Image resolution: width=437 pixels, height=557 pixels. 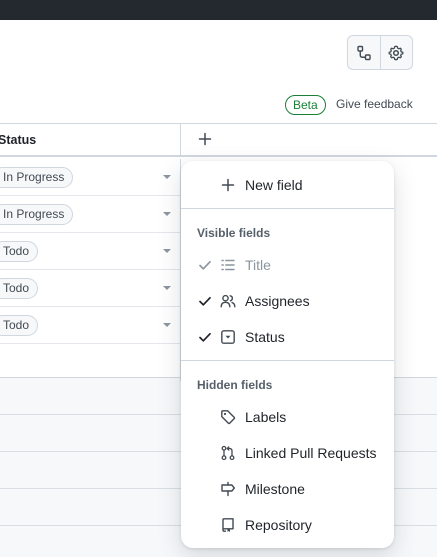 I want to click on field-item-labels: Labels, so click(x=287, y=417).